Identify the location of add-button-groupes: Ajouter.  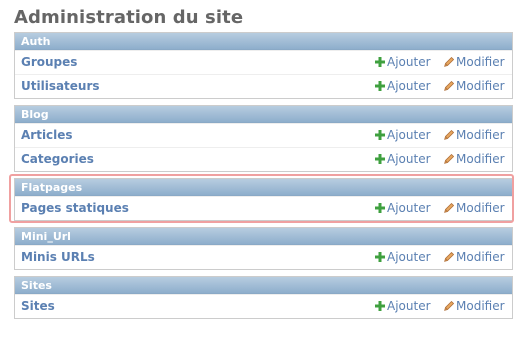
(403, 62).